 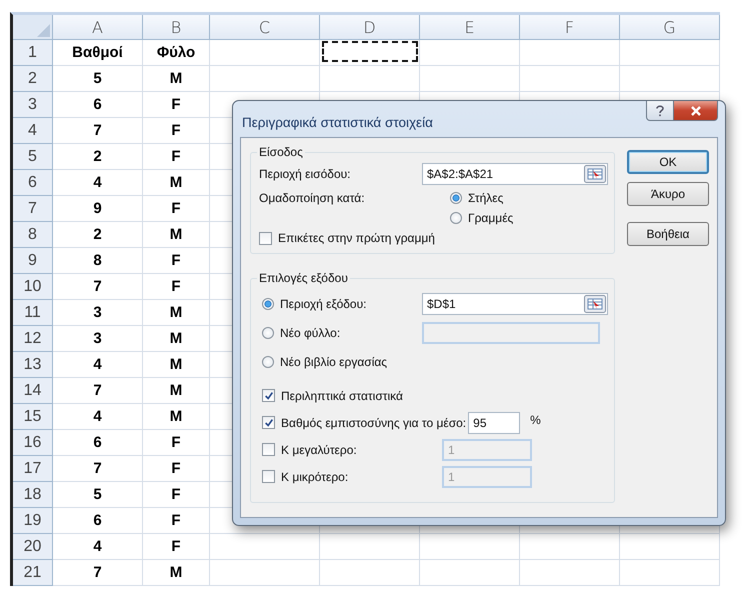 What do you see at coordinates (515, 174) in the screenshot?
I see `input-field: $A$2:$A$21` at bounding box center [515, 174].